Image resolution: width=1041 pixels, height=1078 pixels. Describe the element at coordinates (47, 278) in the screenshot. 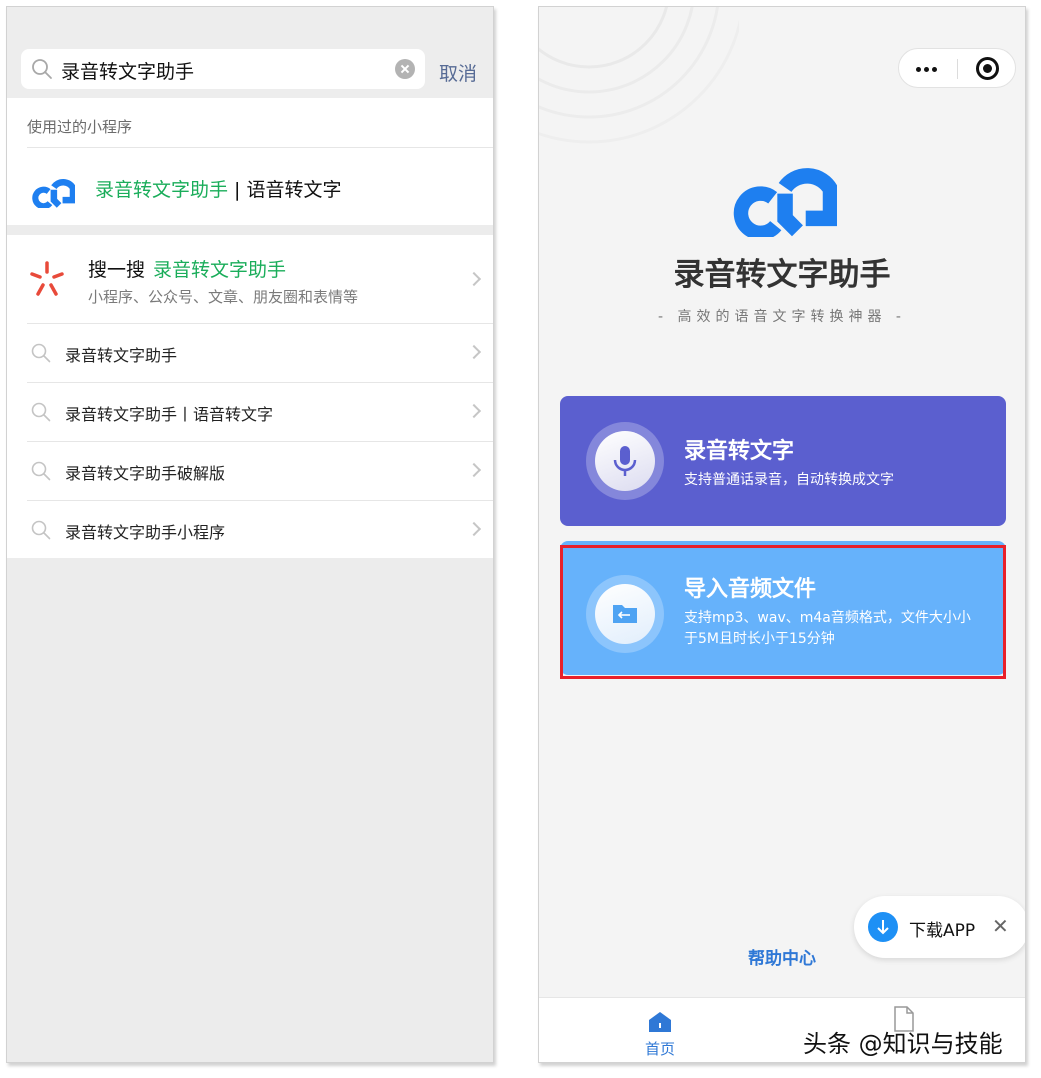

I see `souyisou-icon` at that location.